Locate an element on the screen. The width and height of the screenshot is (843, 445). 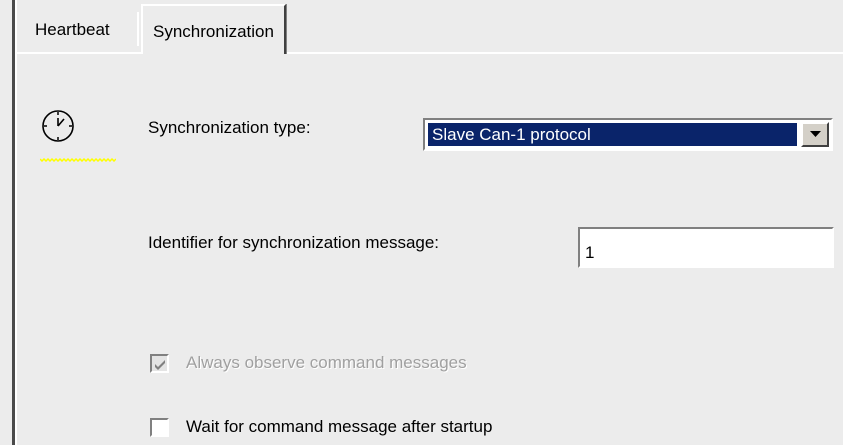
window-frame-highlight is located at coordinates (16, 222).